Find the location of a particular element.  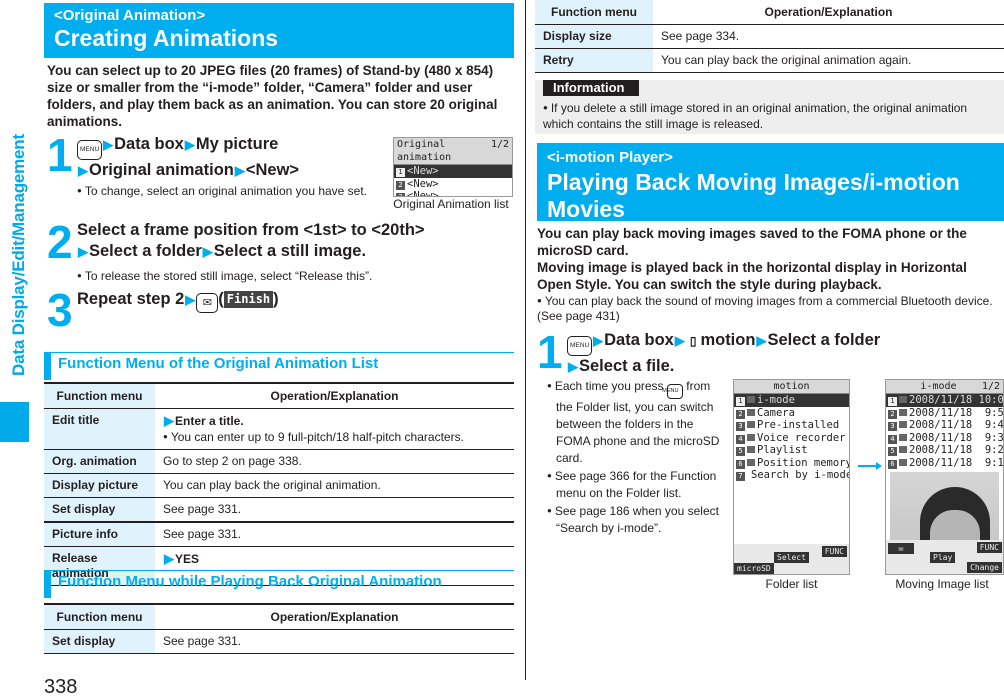

list-item: 4 Voice recorder is located at coordinates (791, 438).